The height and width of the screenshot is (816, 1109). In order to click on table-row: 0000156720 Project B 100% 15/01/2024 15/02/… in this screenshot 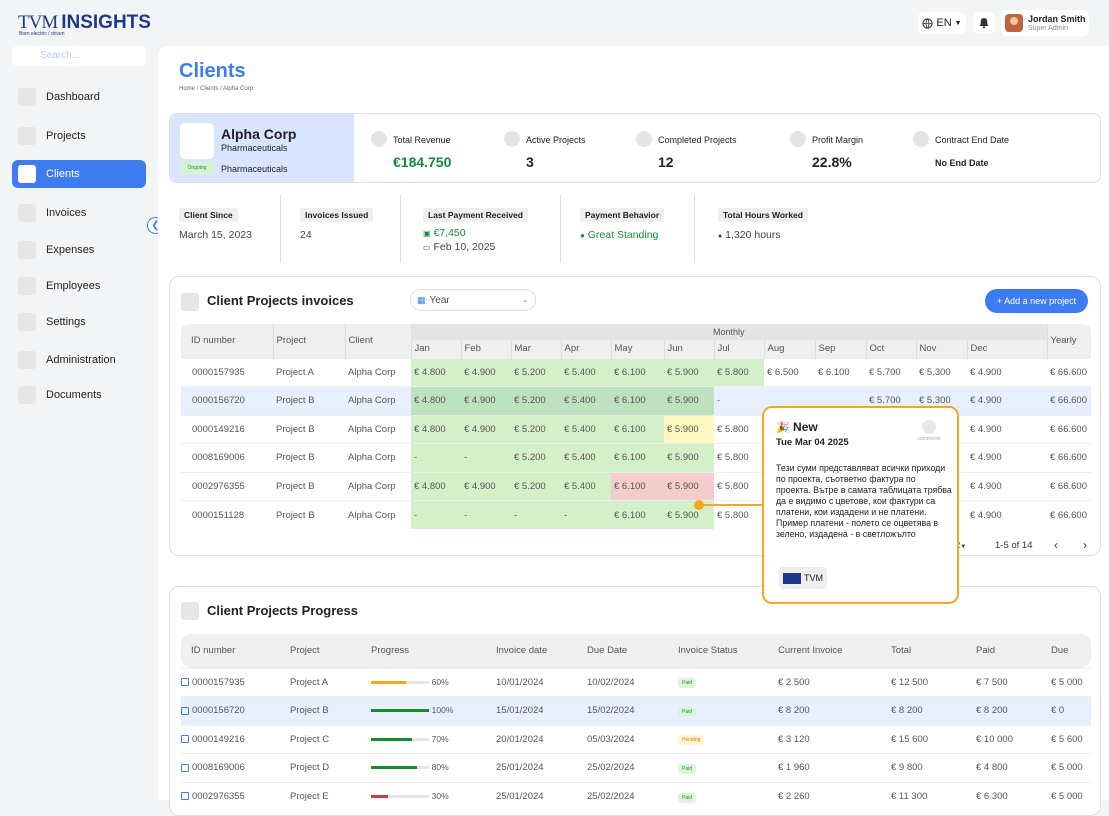, I will do `click(636, 710)`.